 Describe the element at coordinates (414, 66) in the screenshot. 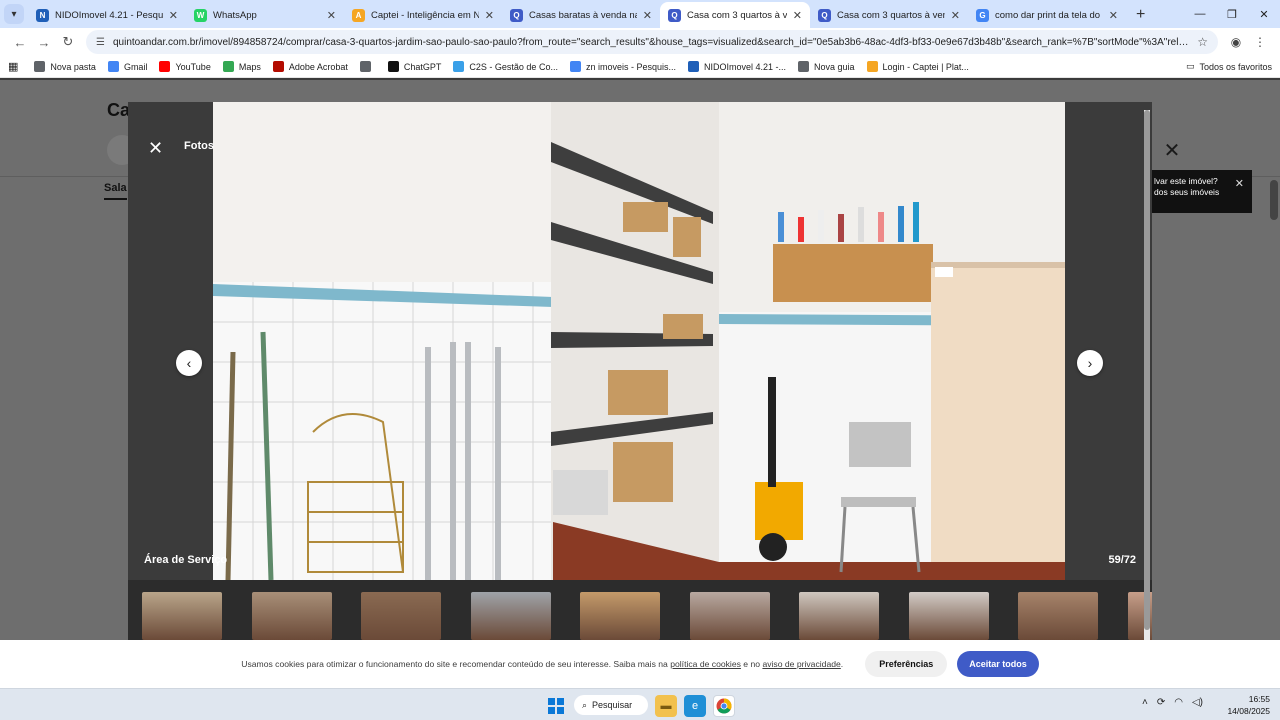

I see `bookmark-item: ChatGPT` at that location.